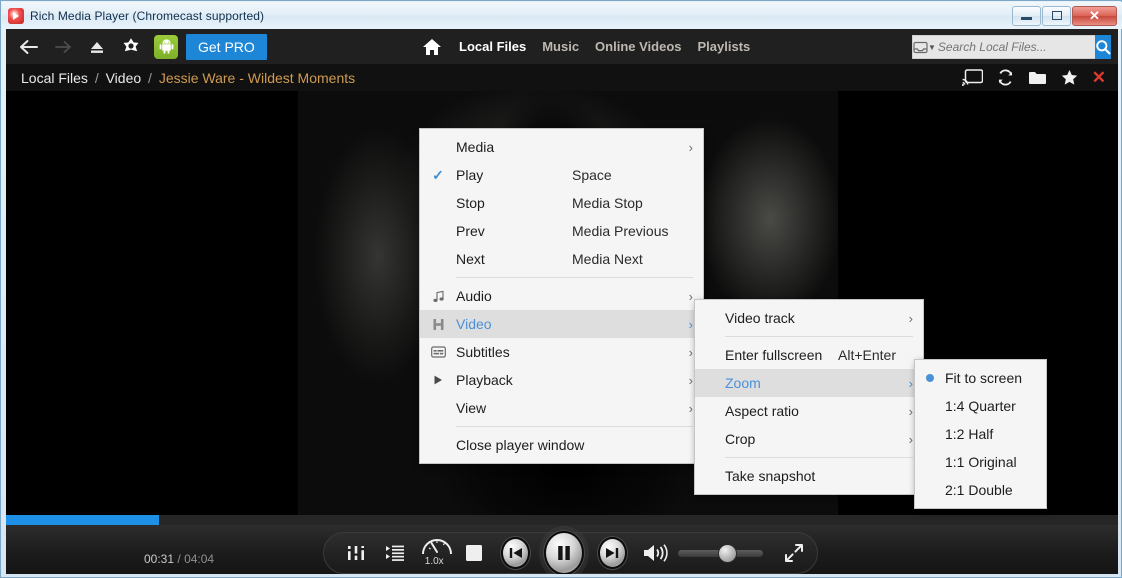  I want to click on eject-icon, so click(97, 46).